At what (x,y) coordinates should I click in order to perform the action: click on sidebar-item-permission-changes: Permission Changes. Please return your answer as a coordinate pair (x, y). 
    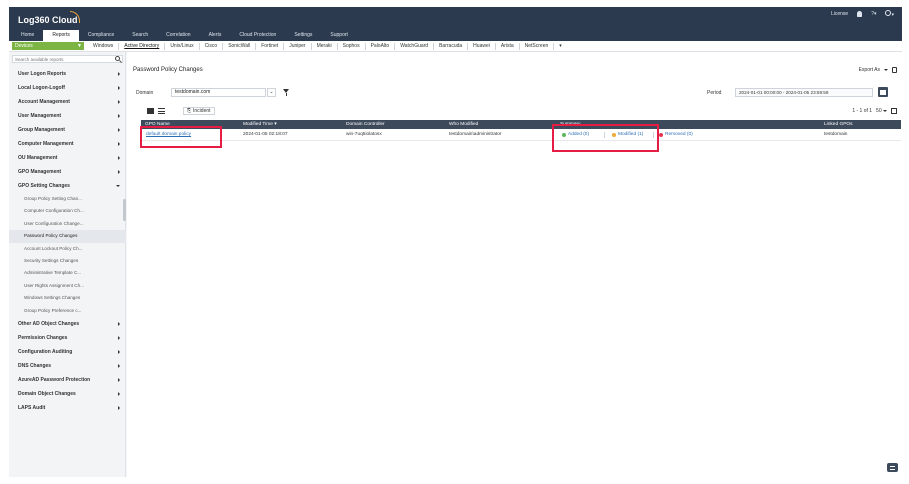
    Looking at the image, I should click on (67, 338).